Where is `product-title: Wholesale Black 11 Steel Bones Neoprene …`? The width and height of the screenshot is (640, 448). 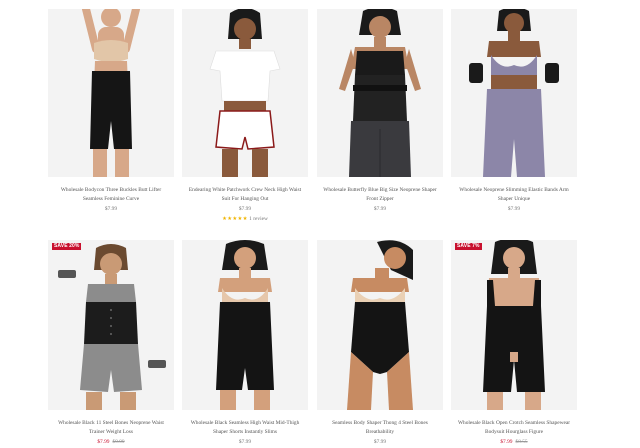
product-title: Wholesale Black 11 Steel Bones Neoprene … is located at coordinates (111, 428).